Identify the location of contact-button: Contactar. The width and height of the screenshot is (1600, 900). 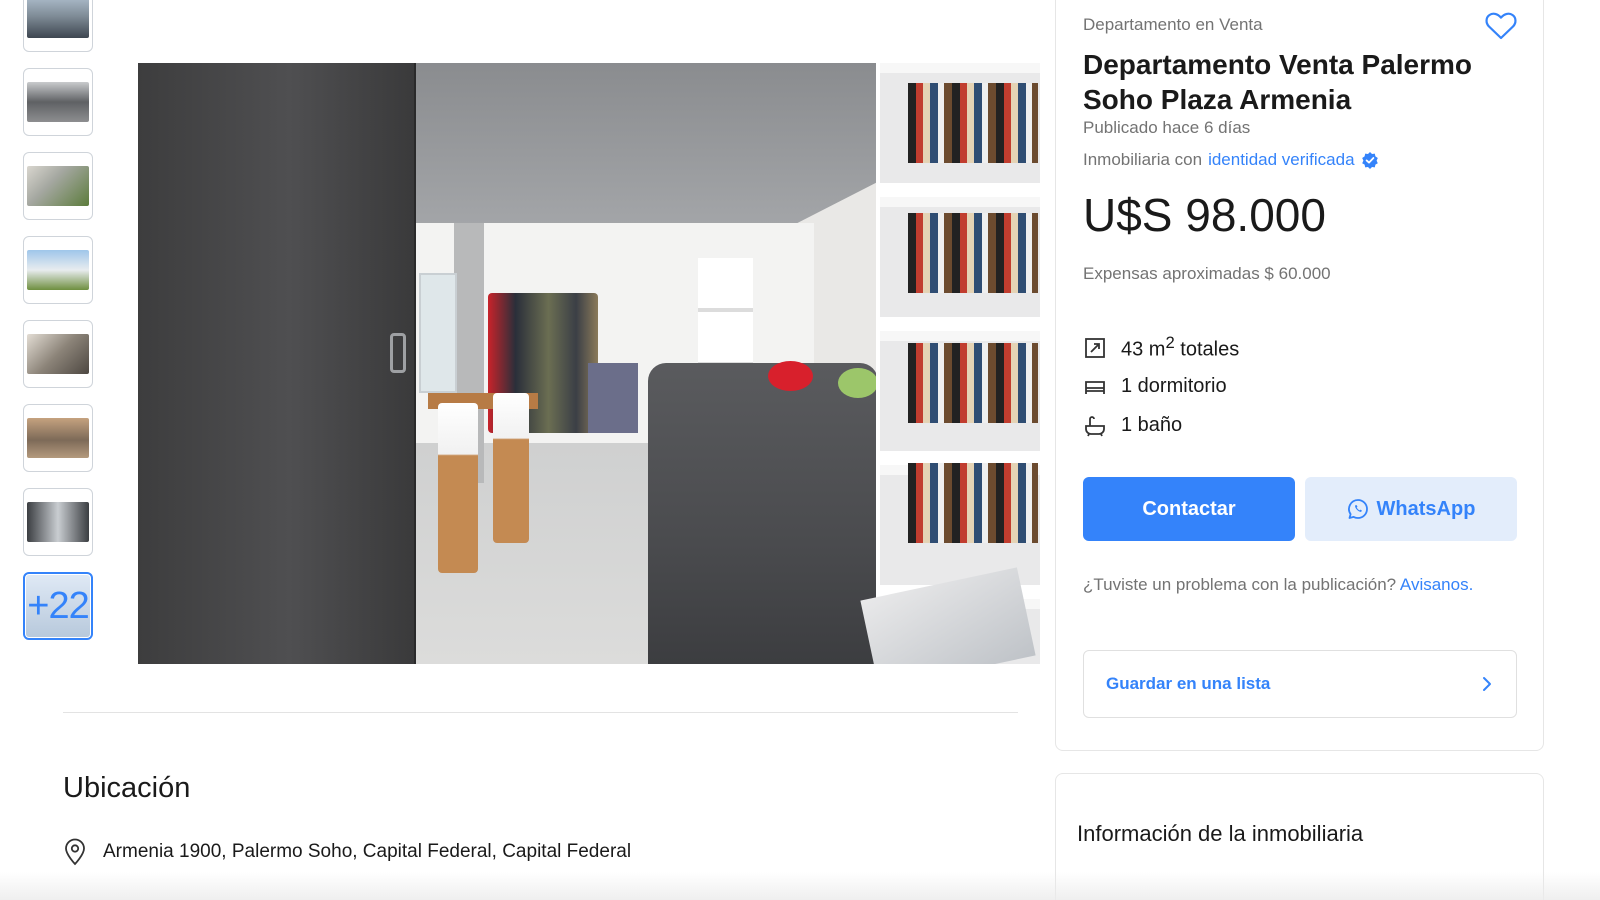
(1189, 509).